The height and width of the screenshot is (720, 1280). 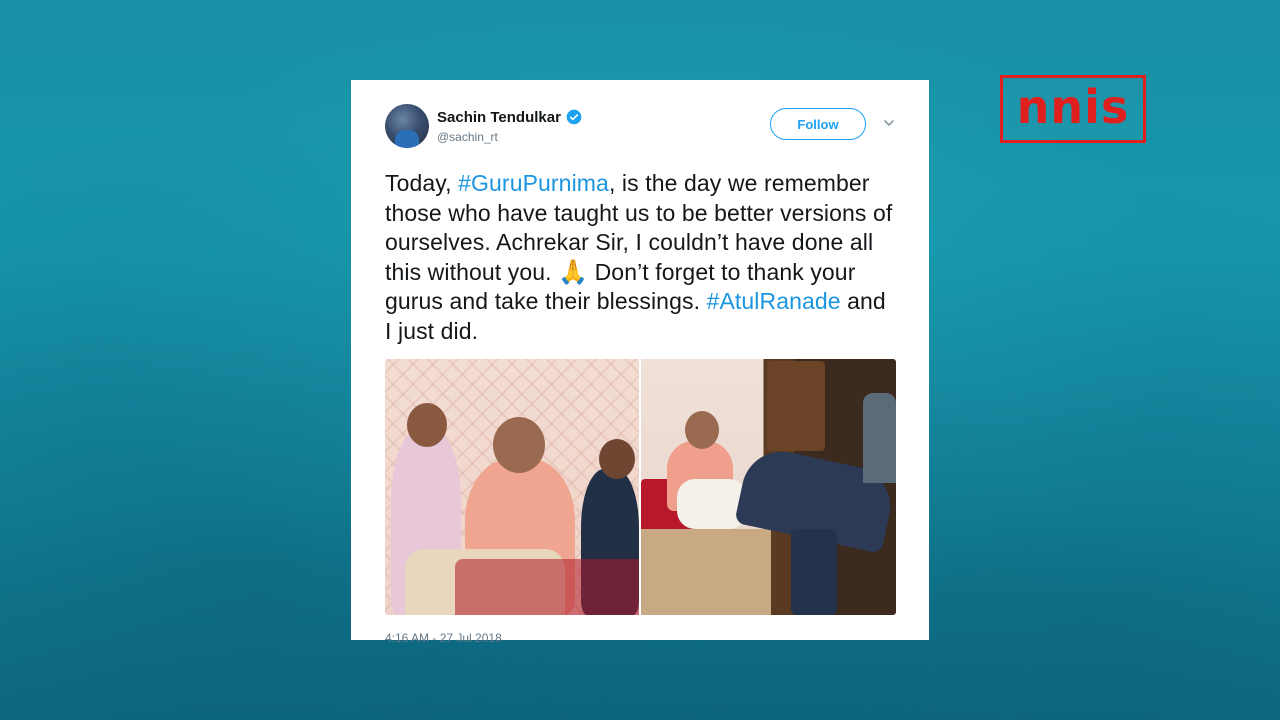 I want to click on brand-logo-text: nnis, so click(x=1073, y=107).